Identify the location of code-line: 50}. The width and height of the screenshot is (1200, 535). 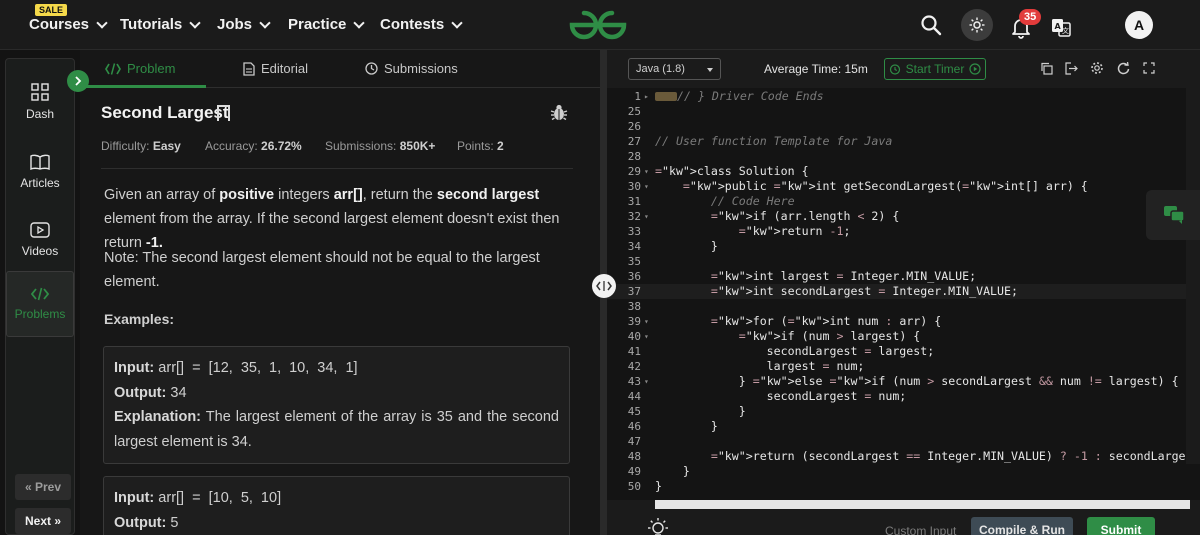
(903, 486).